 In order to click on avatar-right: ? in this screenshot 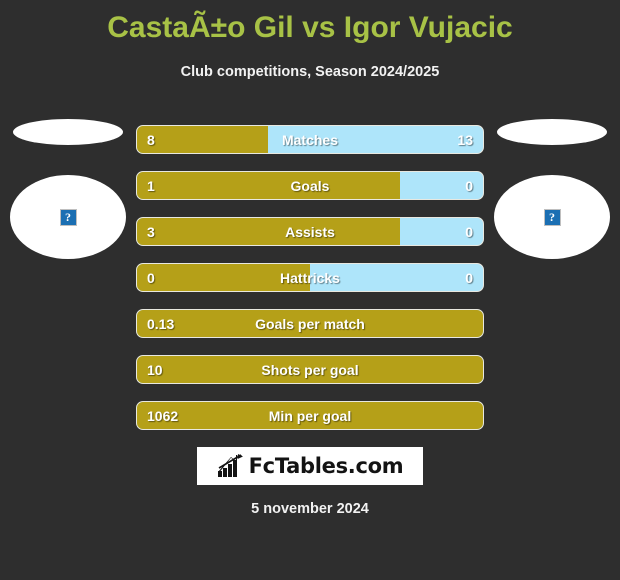, I will do `click(552, 217)`.